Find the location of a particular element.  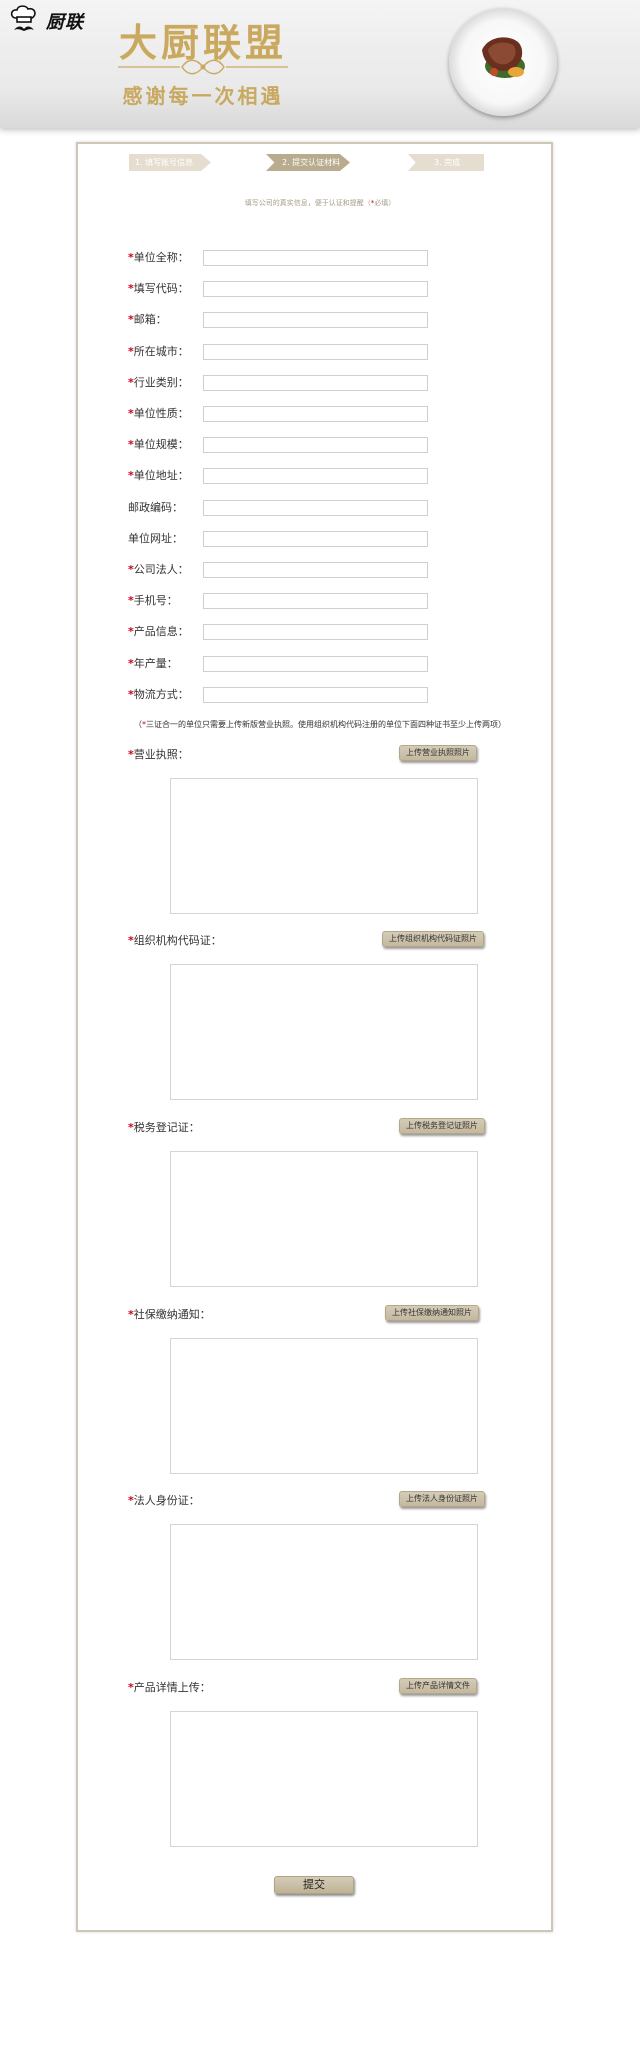

field-label-text: 手机号： is located at coordinates (155, 600).